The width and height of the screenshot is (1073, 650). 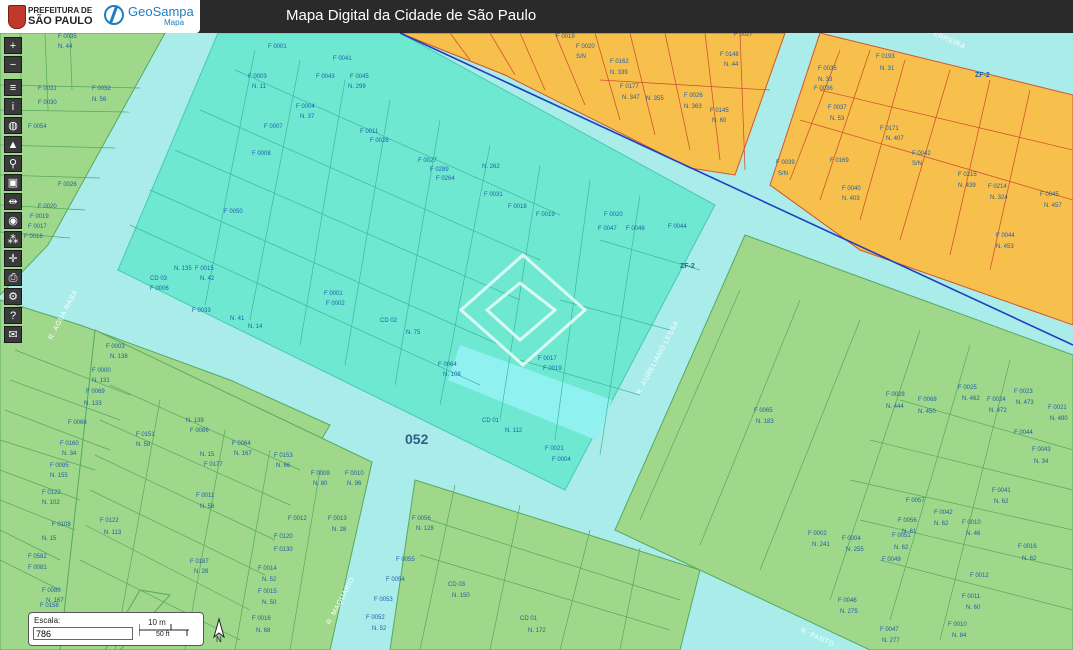 I want to click on lot-label: F 0010, so click(x=971, y=523).